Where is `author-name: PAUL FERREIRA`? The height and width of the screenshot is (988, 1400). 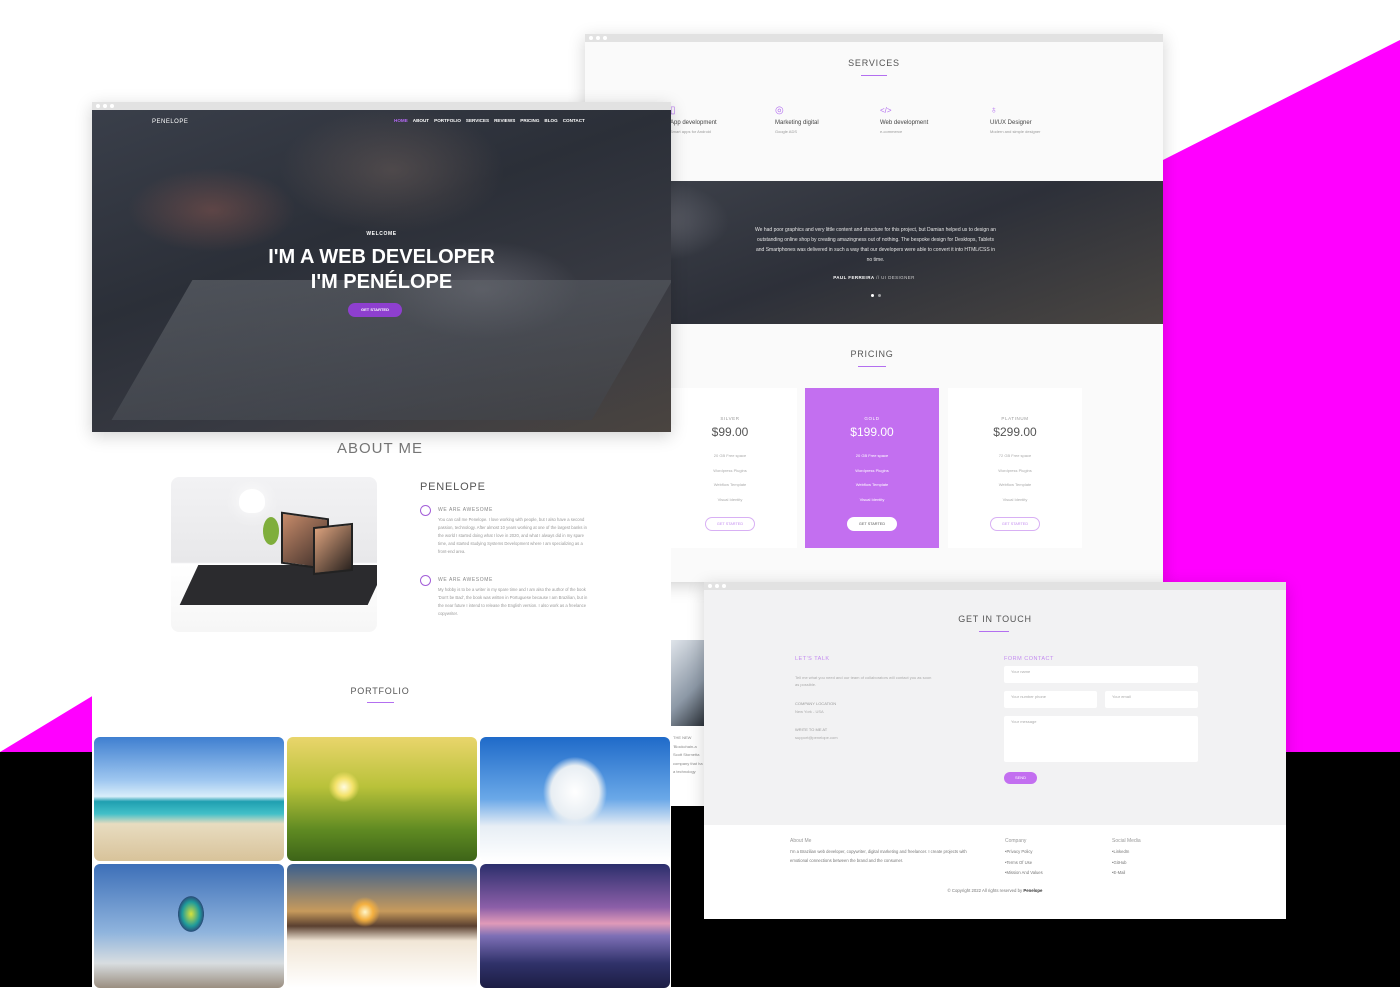 author-name: PAUL FERREIRA is located at coordinates (854, 277).